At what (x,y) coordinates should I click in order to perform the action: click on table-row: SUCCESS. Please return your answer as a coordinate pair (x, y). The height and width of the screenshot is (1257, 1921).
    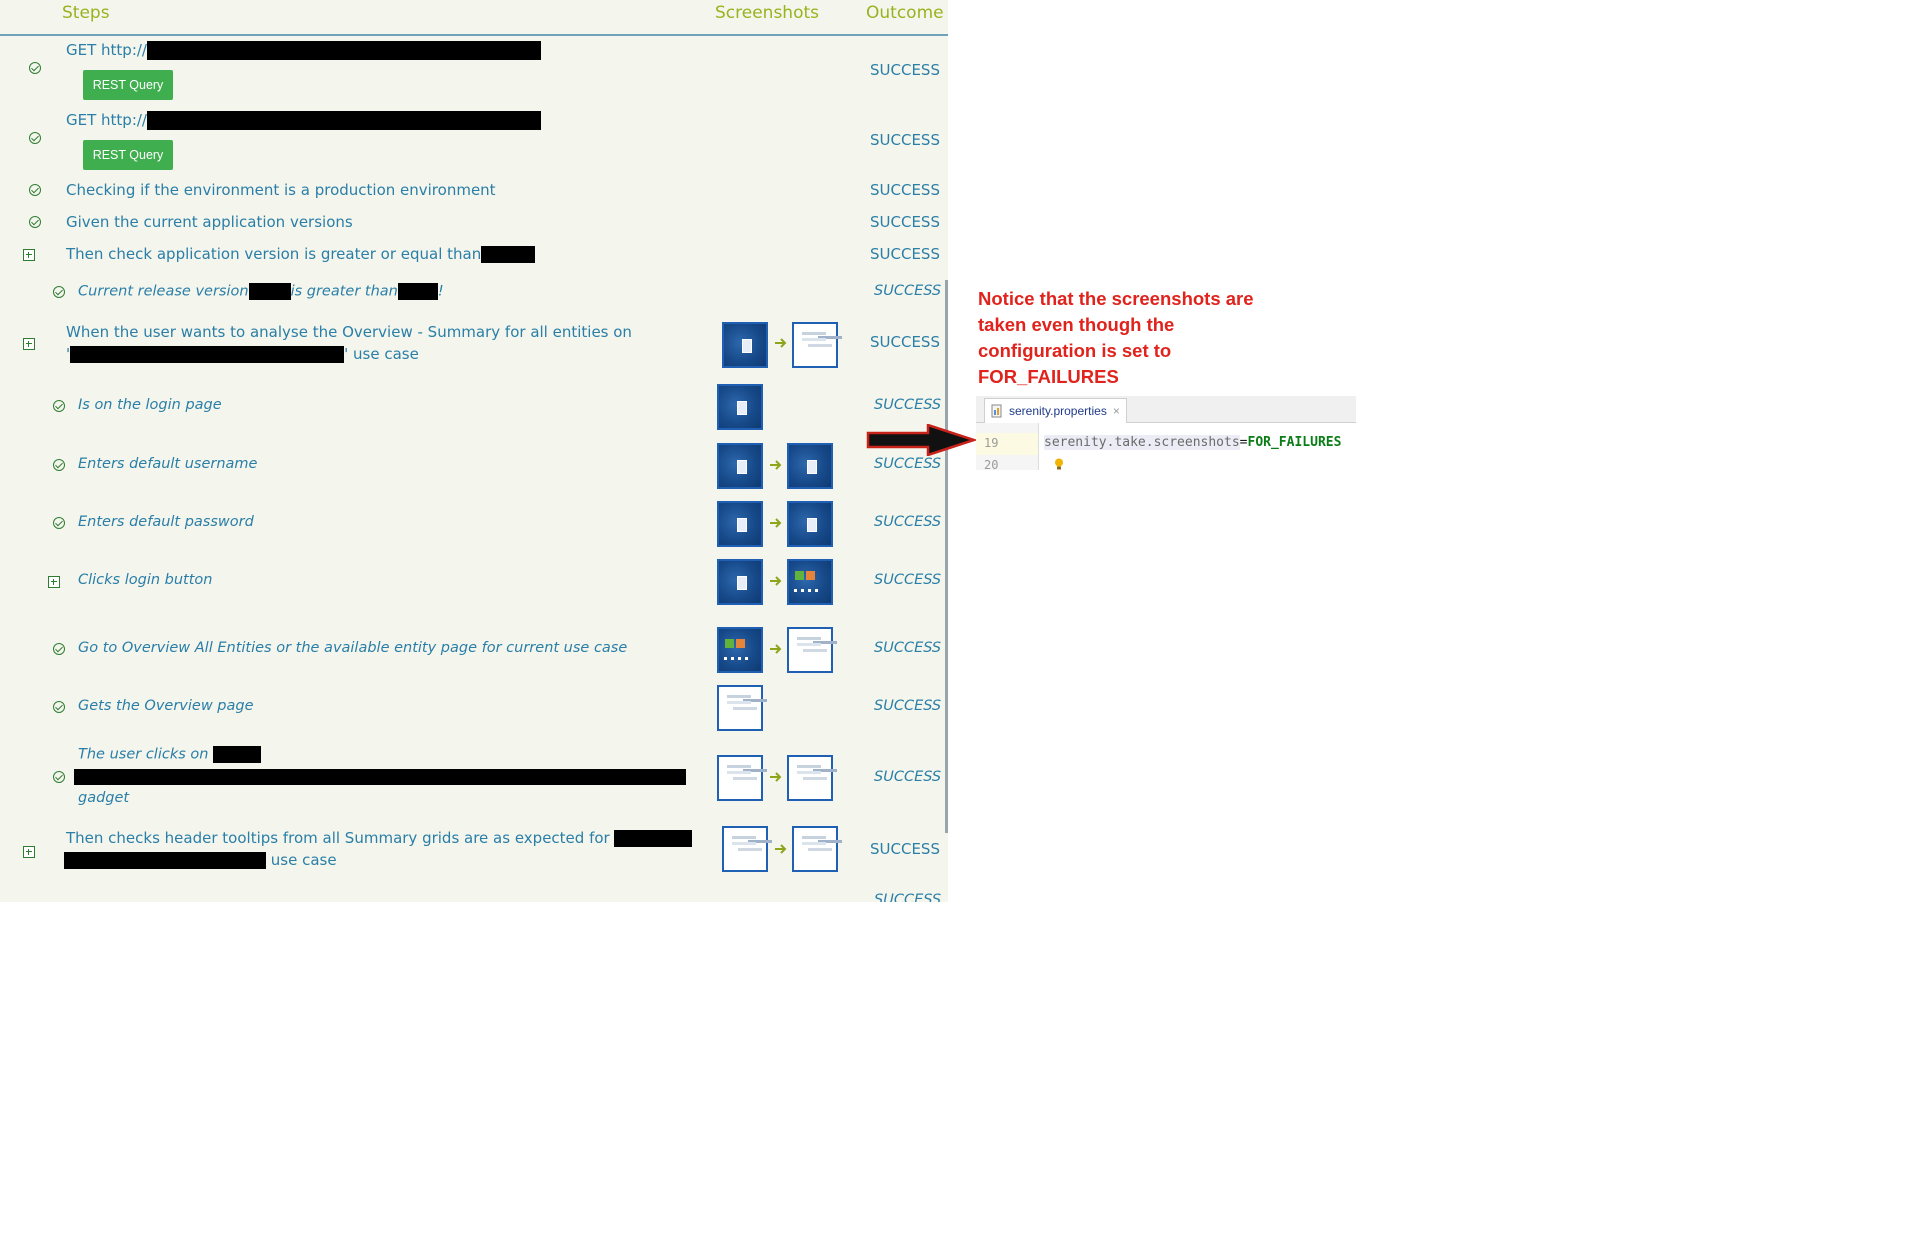
    Looking at the image, I should click on (474, 897).